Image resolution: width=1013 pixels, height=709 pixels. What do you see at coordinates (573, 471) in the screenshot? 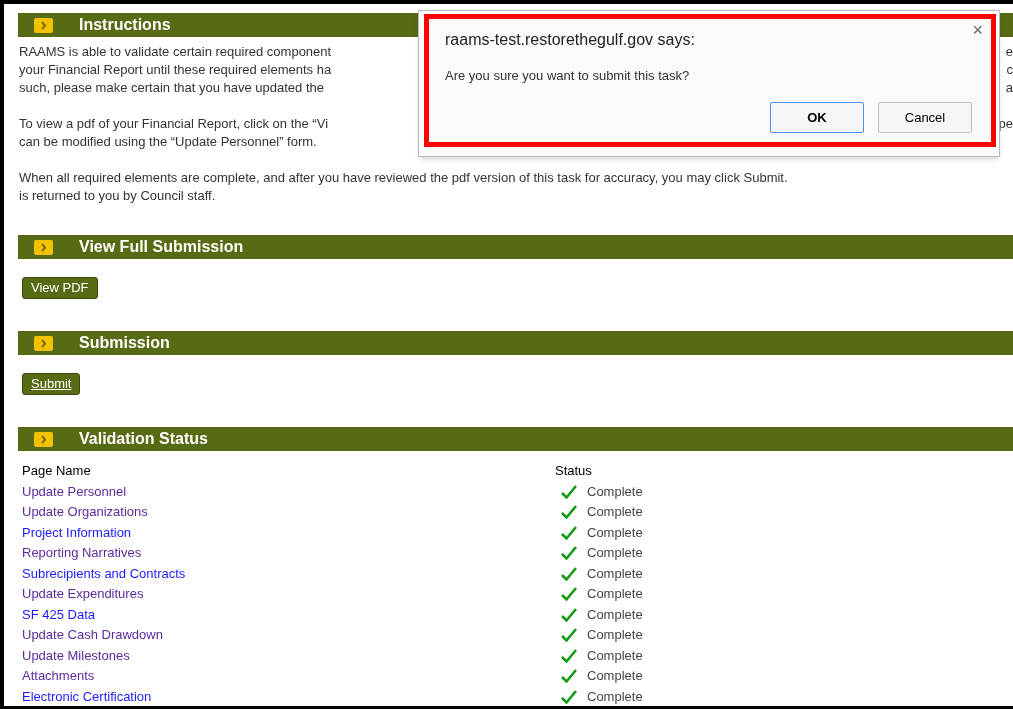
I see `column-header: Status` at bounding box center [573, 471].